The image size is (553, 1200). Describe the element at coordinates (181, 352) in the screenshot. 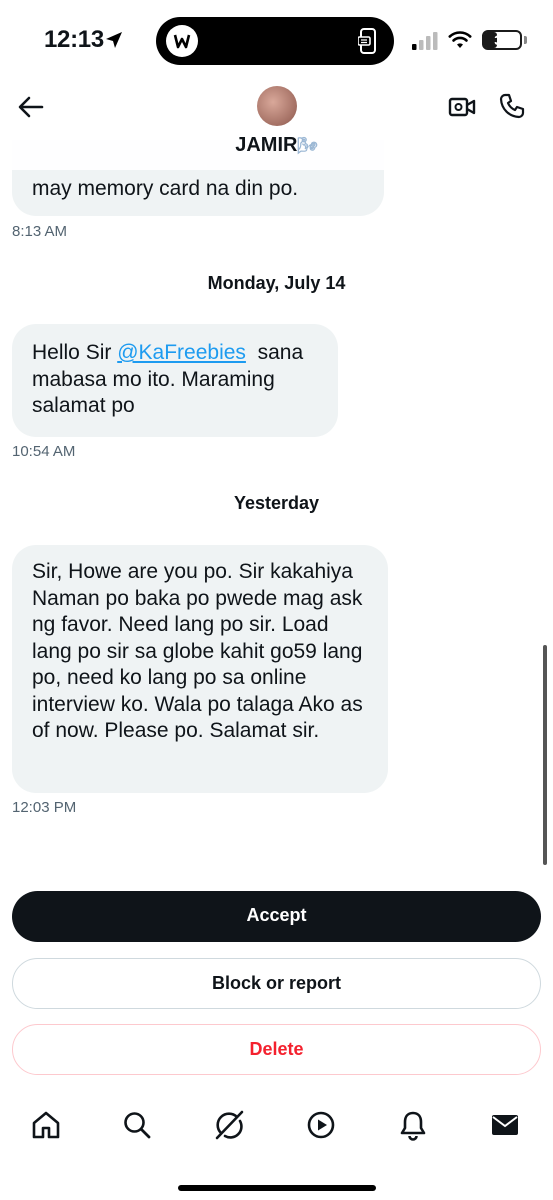

I see `mention-link: @KaFreebies` at that location.